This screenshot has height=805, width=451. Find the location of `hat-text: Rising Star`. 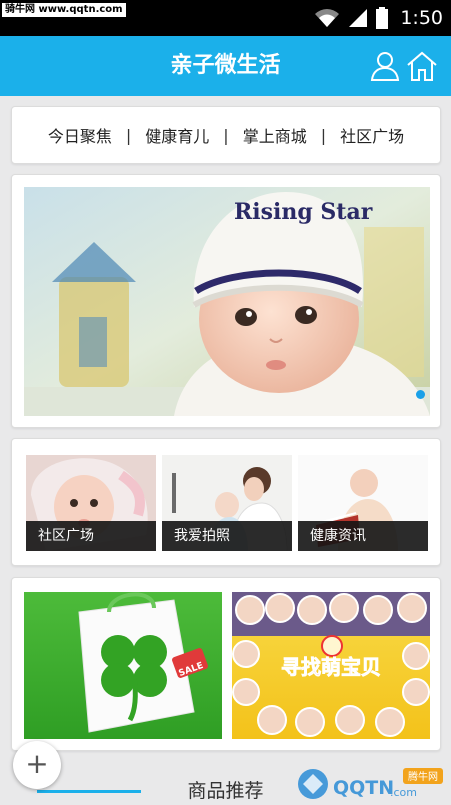

hat-text: Rising Star is located at coordinates (303, 212).